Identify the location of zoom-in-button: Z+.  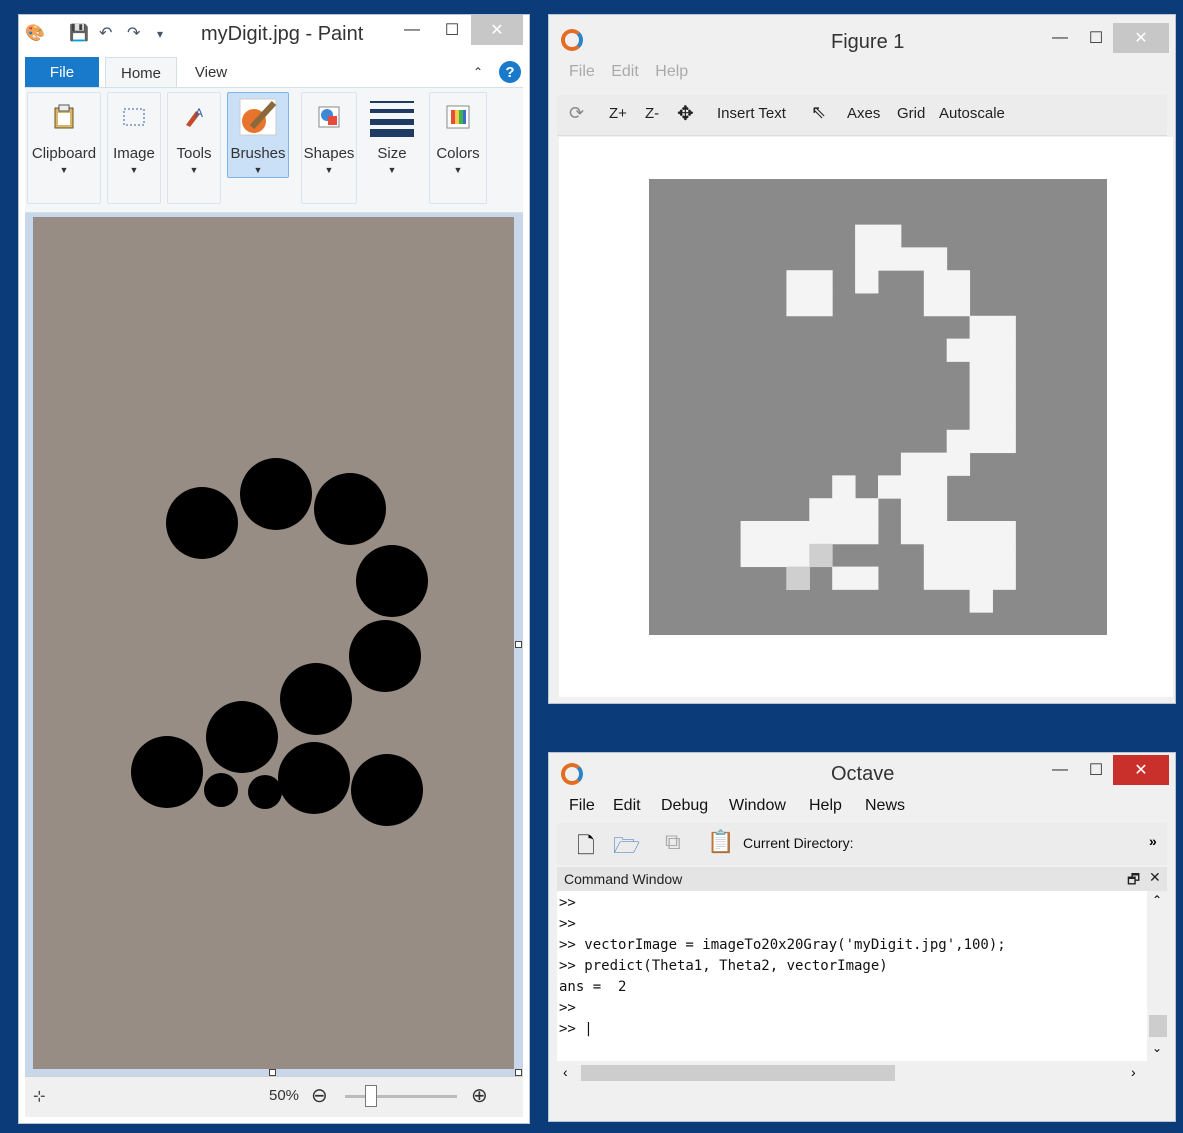
(618, 113).